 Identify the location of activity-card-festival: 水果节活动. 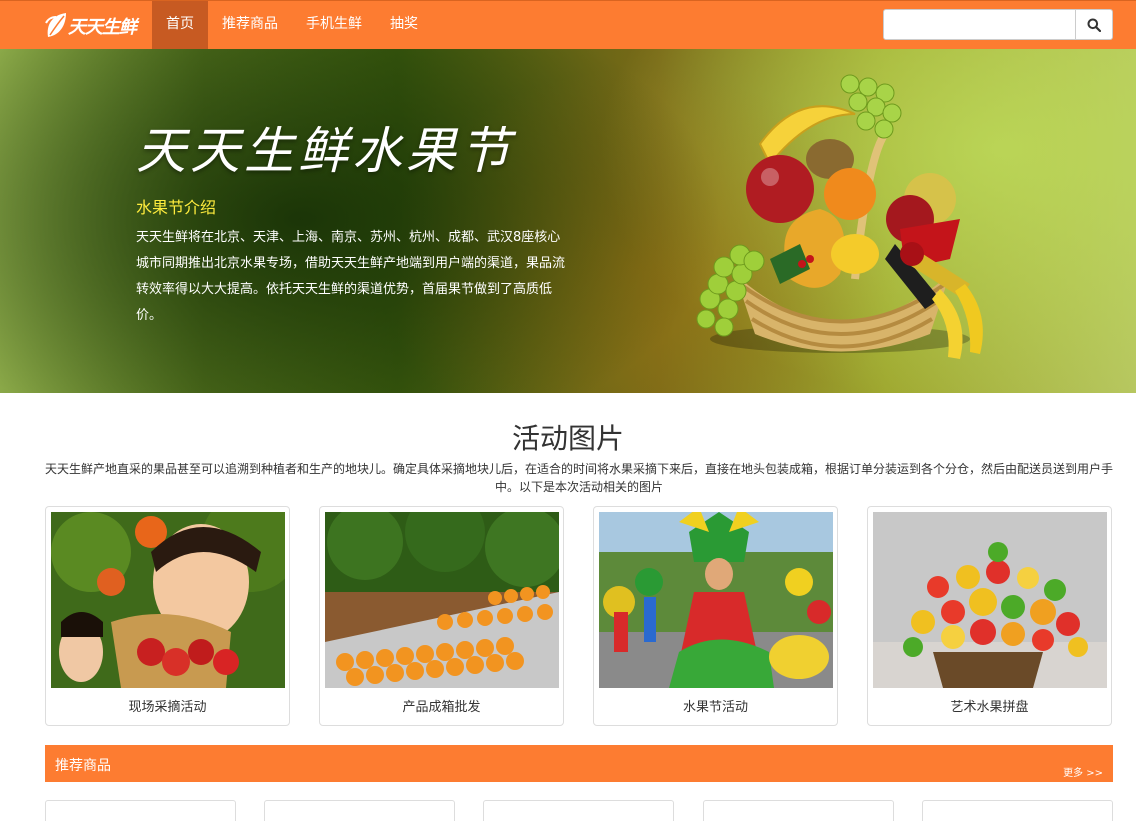
(715, 616).